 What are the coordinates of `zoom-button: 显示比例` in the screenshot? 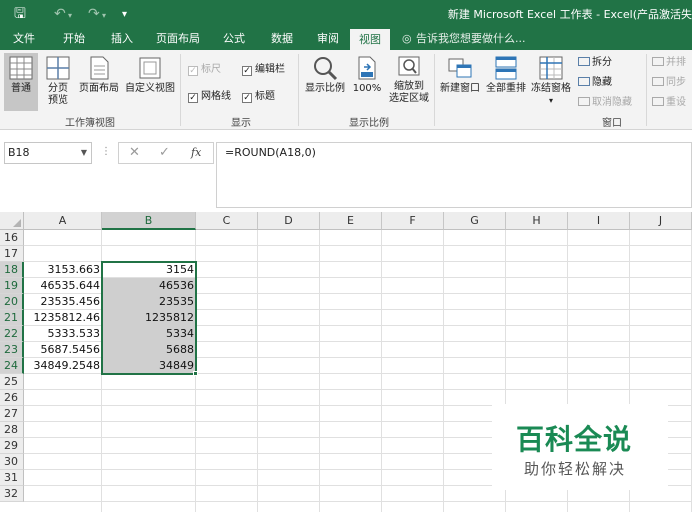 It's located at (325, 82).